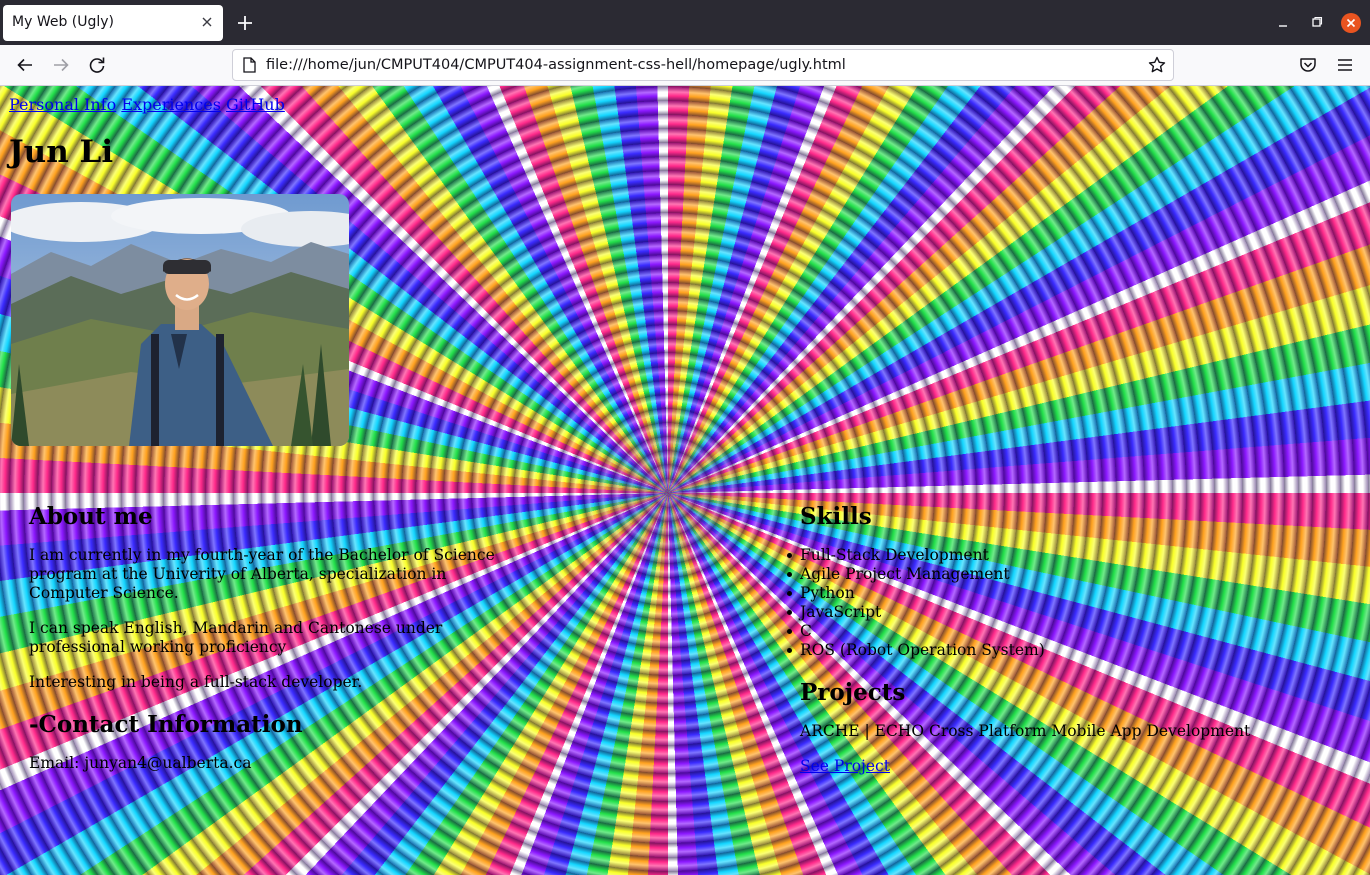  What do you see at coordinates (63, 22) in the screenshot?
I see `tab-title: My Web (Ugly)` at bounding box center [63, 22].